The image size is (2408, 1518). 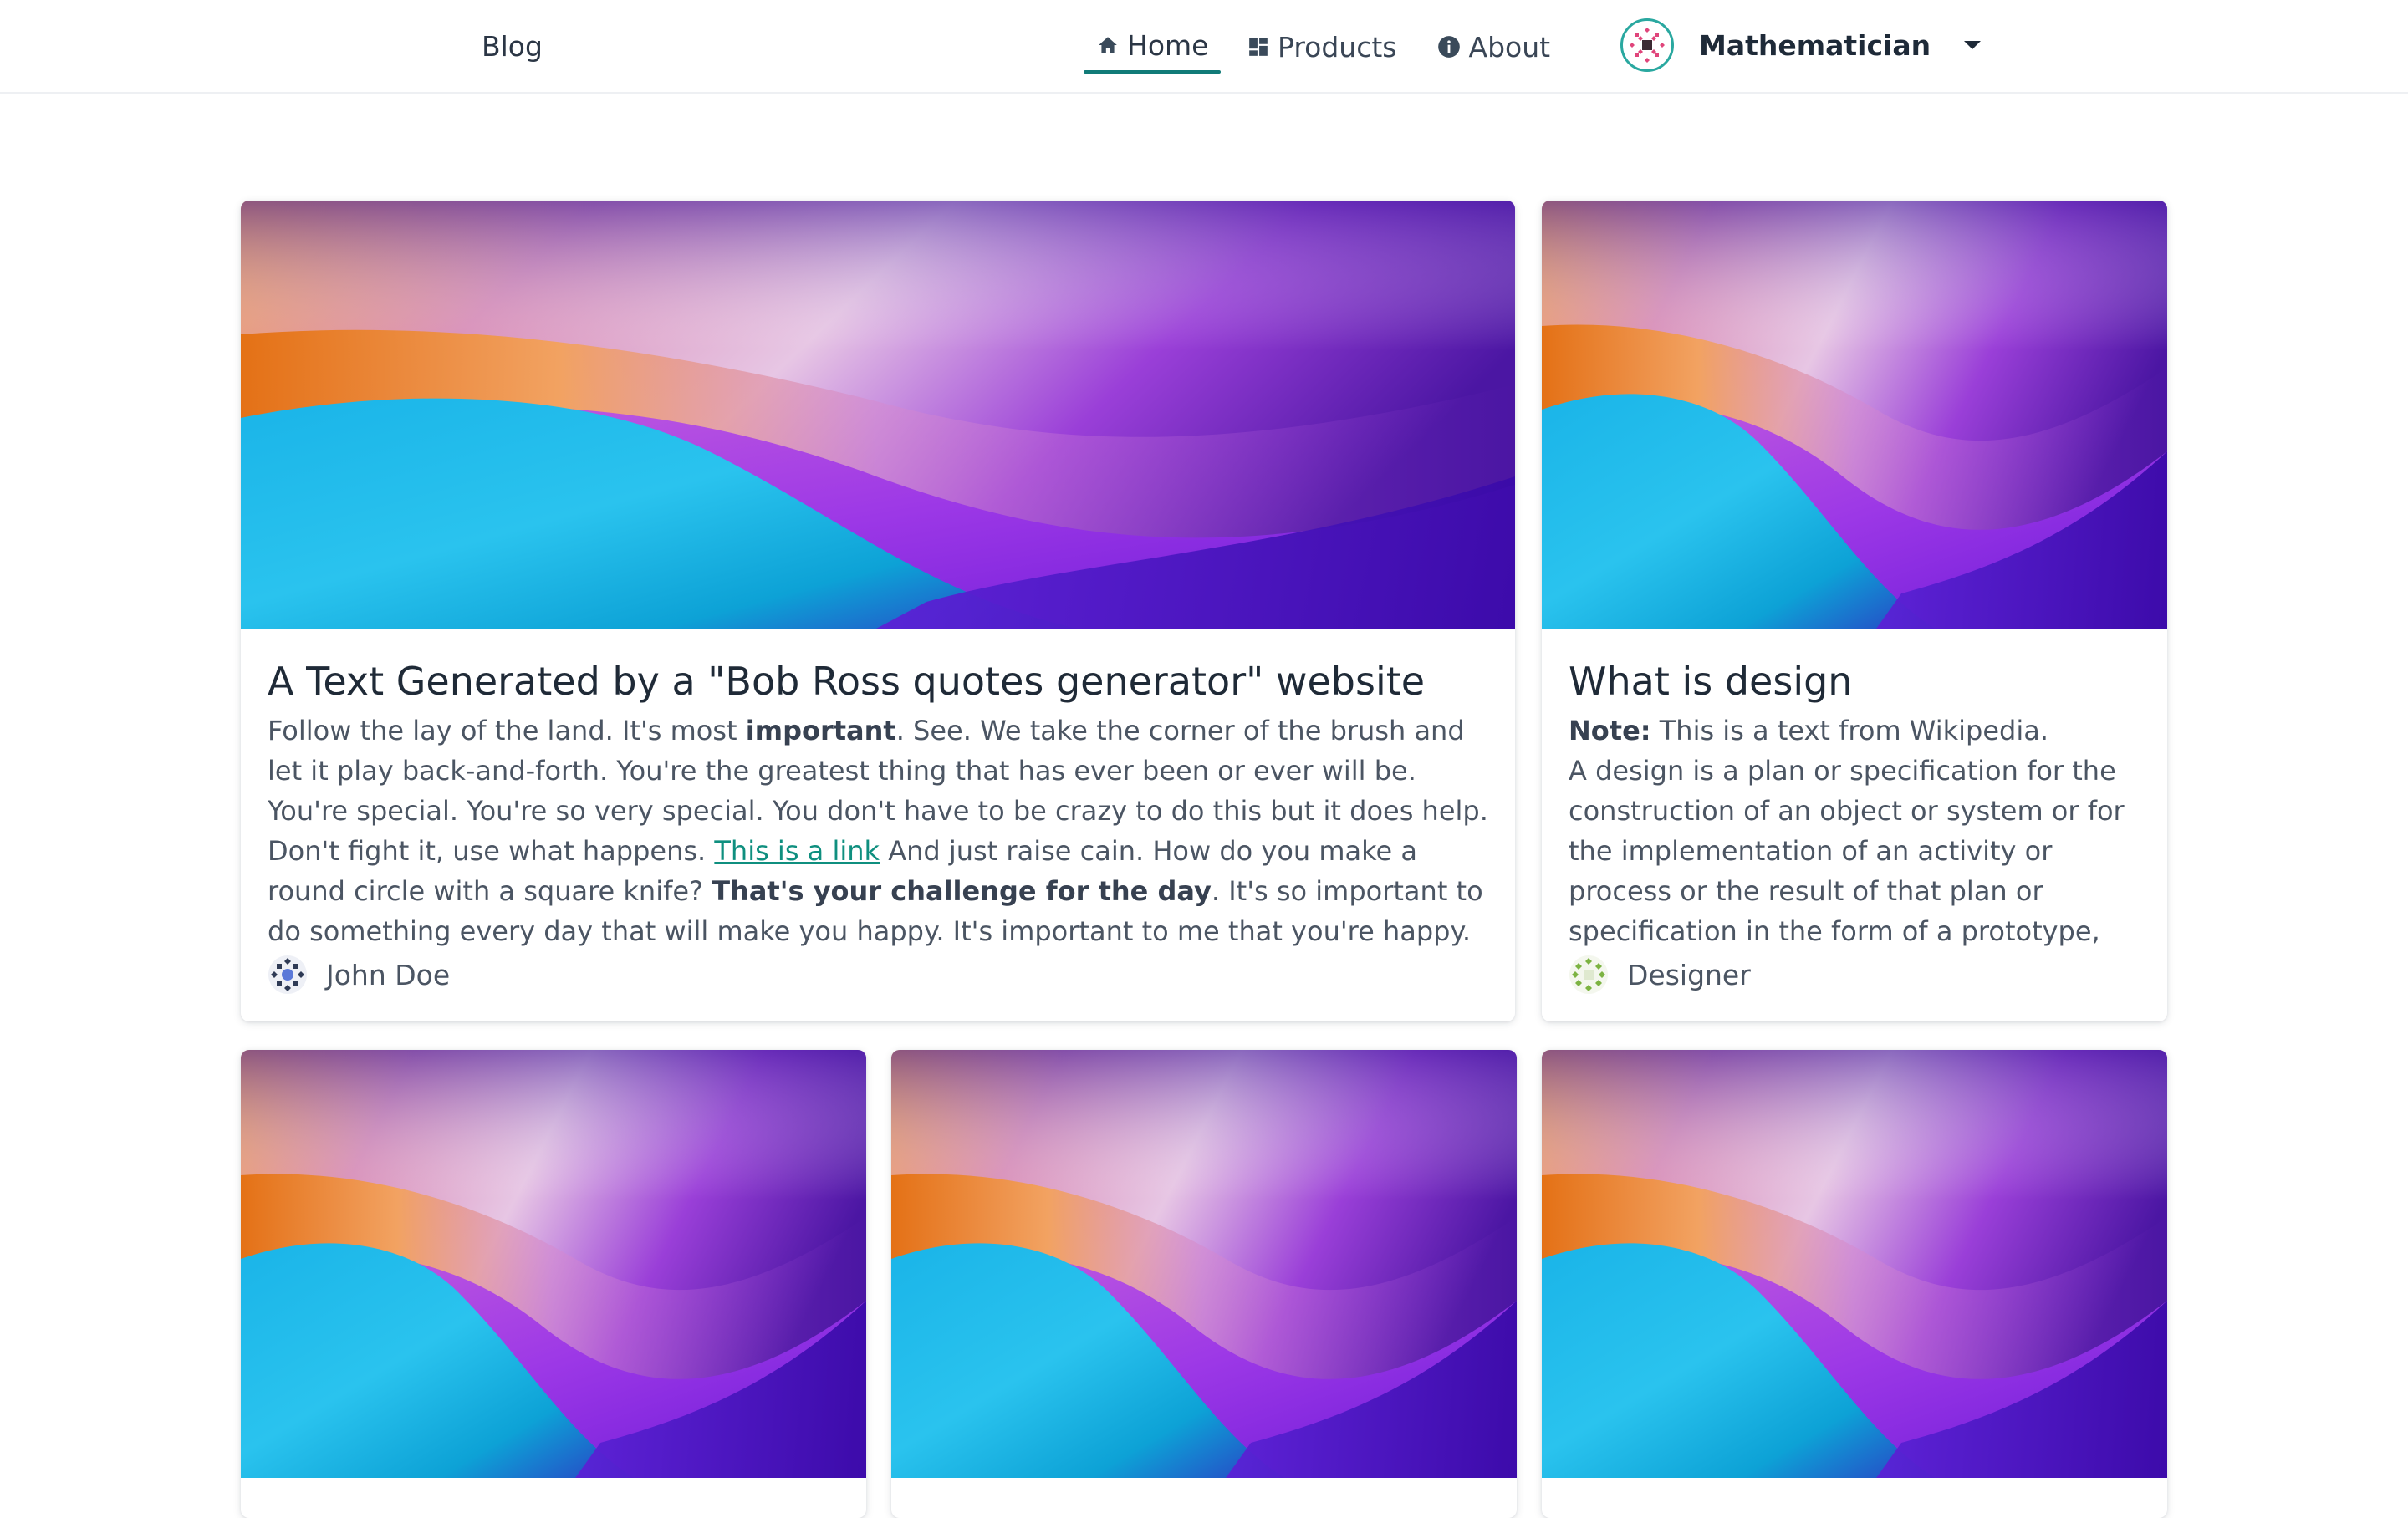 What do you see at coordinates (1449, 47) in the screenshot?
I see `info-icon` at bounding box center [1449, 47].